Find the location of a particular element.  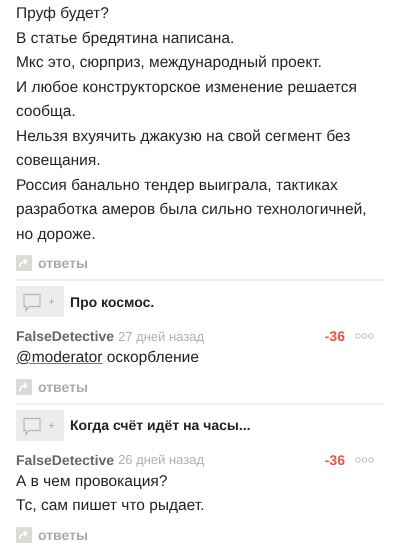

comment-text: В статье бредятина написана. is located at coordinates (126, 38).